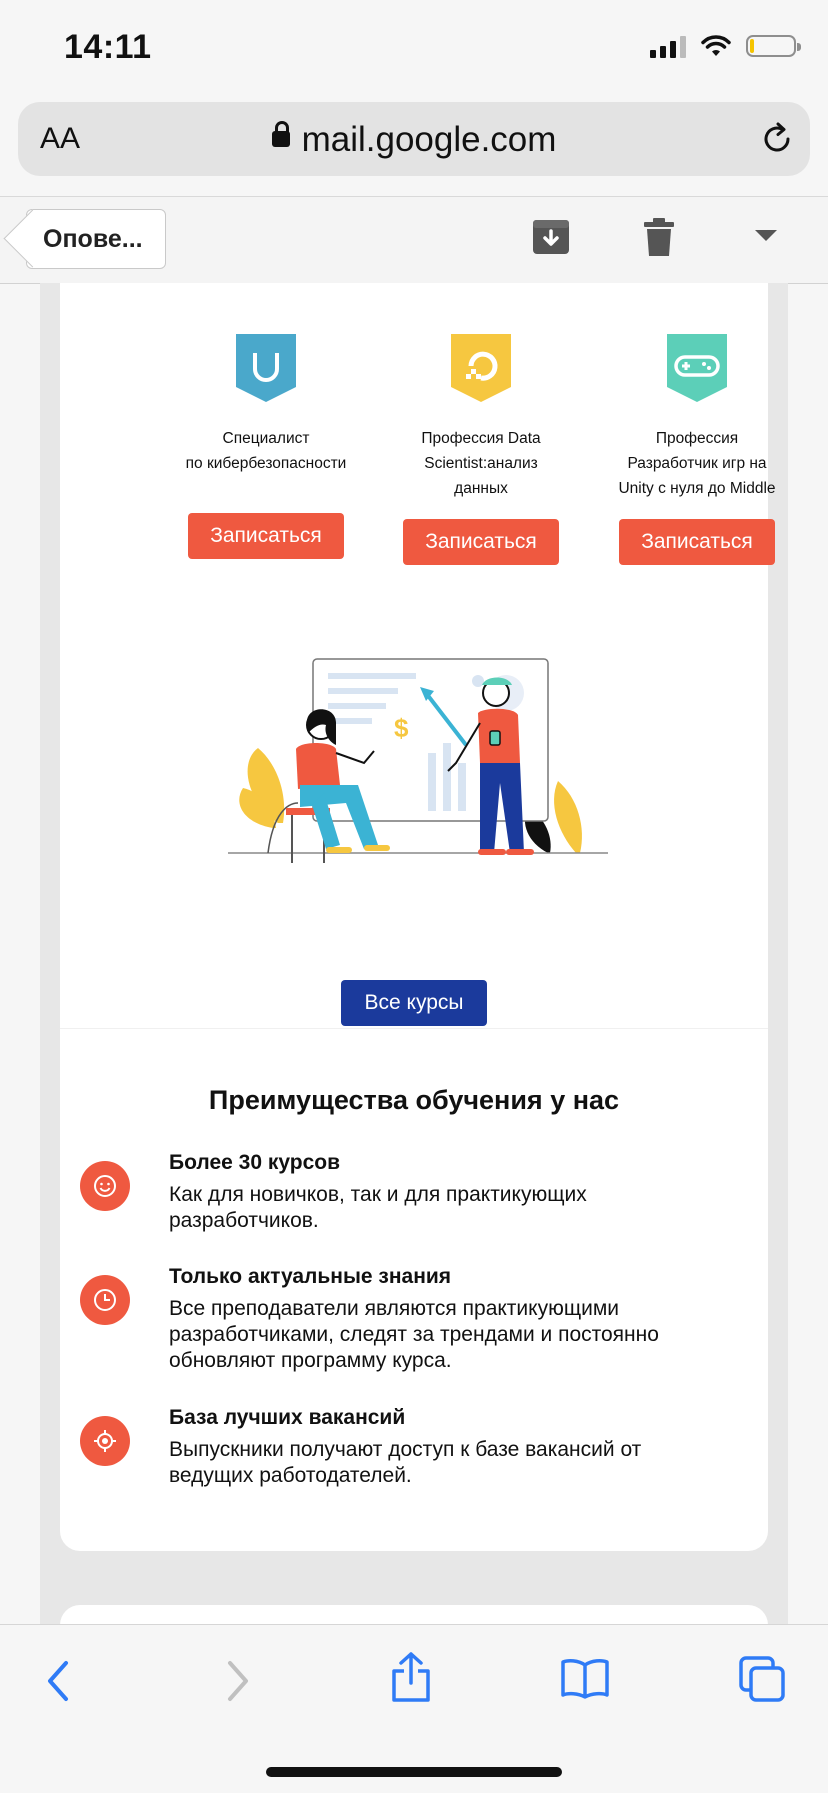 This screenshot has width=828, height=1793. I want to click on course-name: Профессия Data Scientist:анализ данных, so click(481, 463).